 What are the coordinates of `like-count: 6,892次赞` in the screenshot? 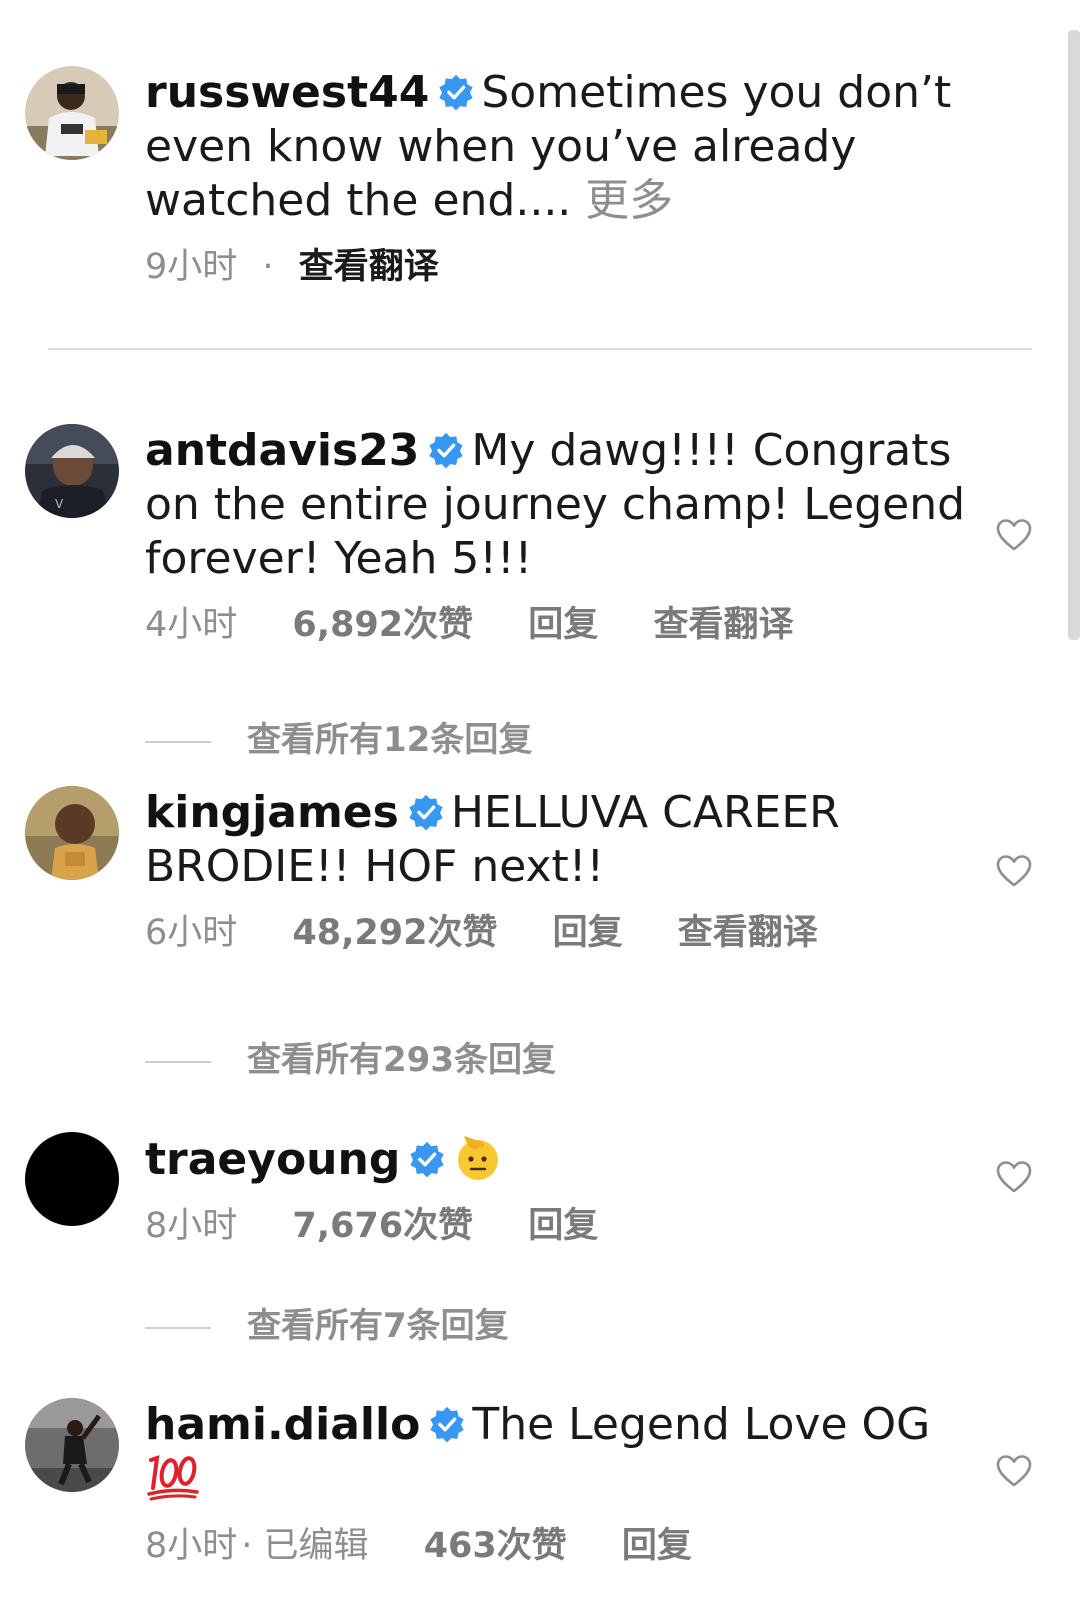 It's located at (382, 621).